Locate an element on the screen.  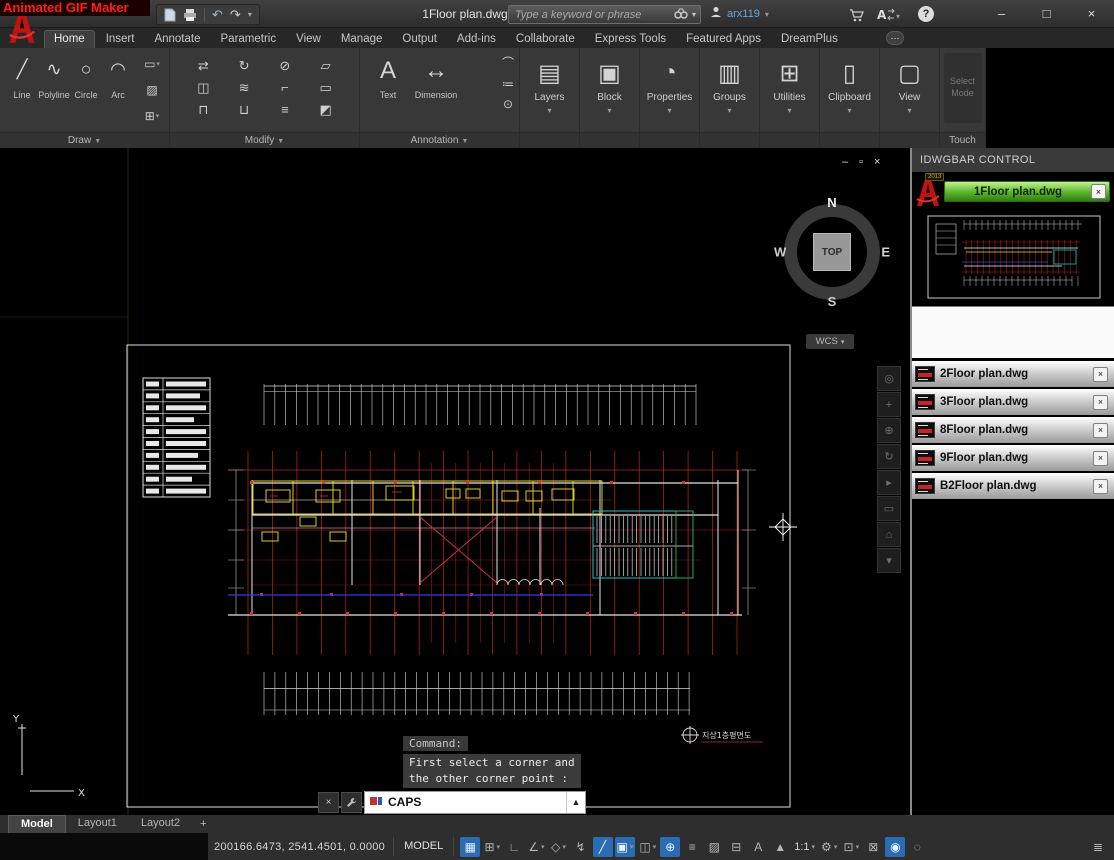
ribbon-tab-insert: Insert is located at coordinates (120, 40).